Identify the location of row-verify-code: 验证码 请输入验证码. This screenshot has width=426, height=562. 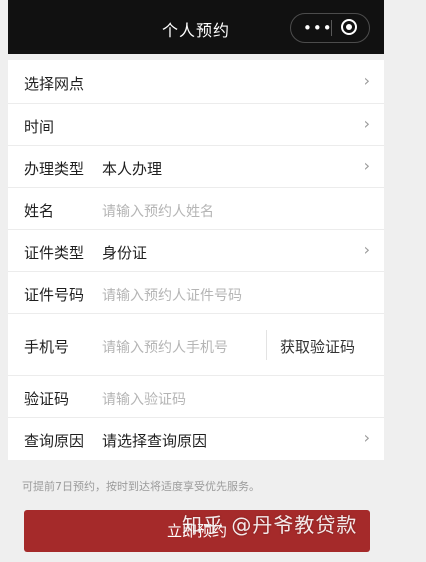
(196, 397).